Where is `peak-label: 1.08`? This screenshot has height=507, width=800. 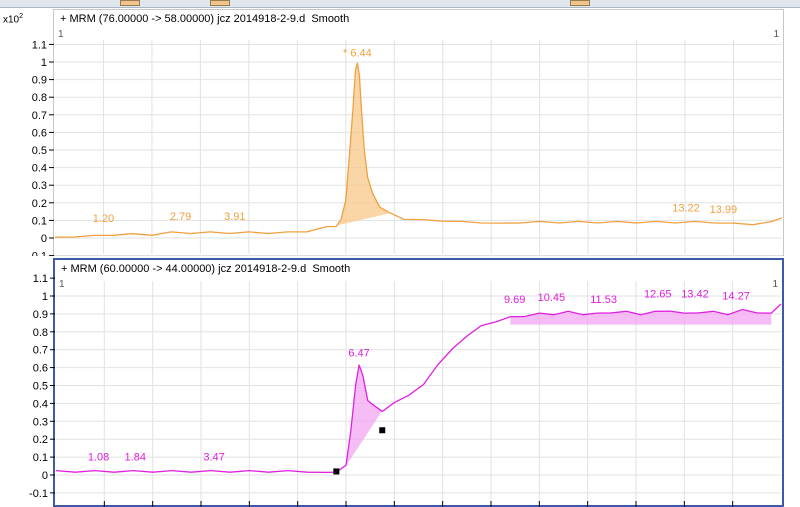 peak-label: 1.08 is located at coordinates (98, 457).